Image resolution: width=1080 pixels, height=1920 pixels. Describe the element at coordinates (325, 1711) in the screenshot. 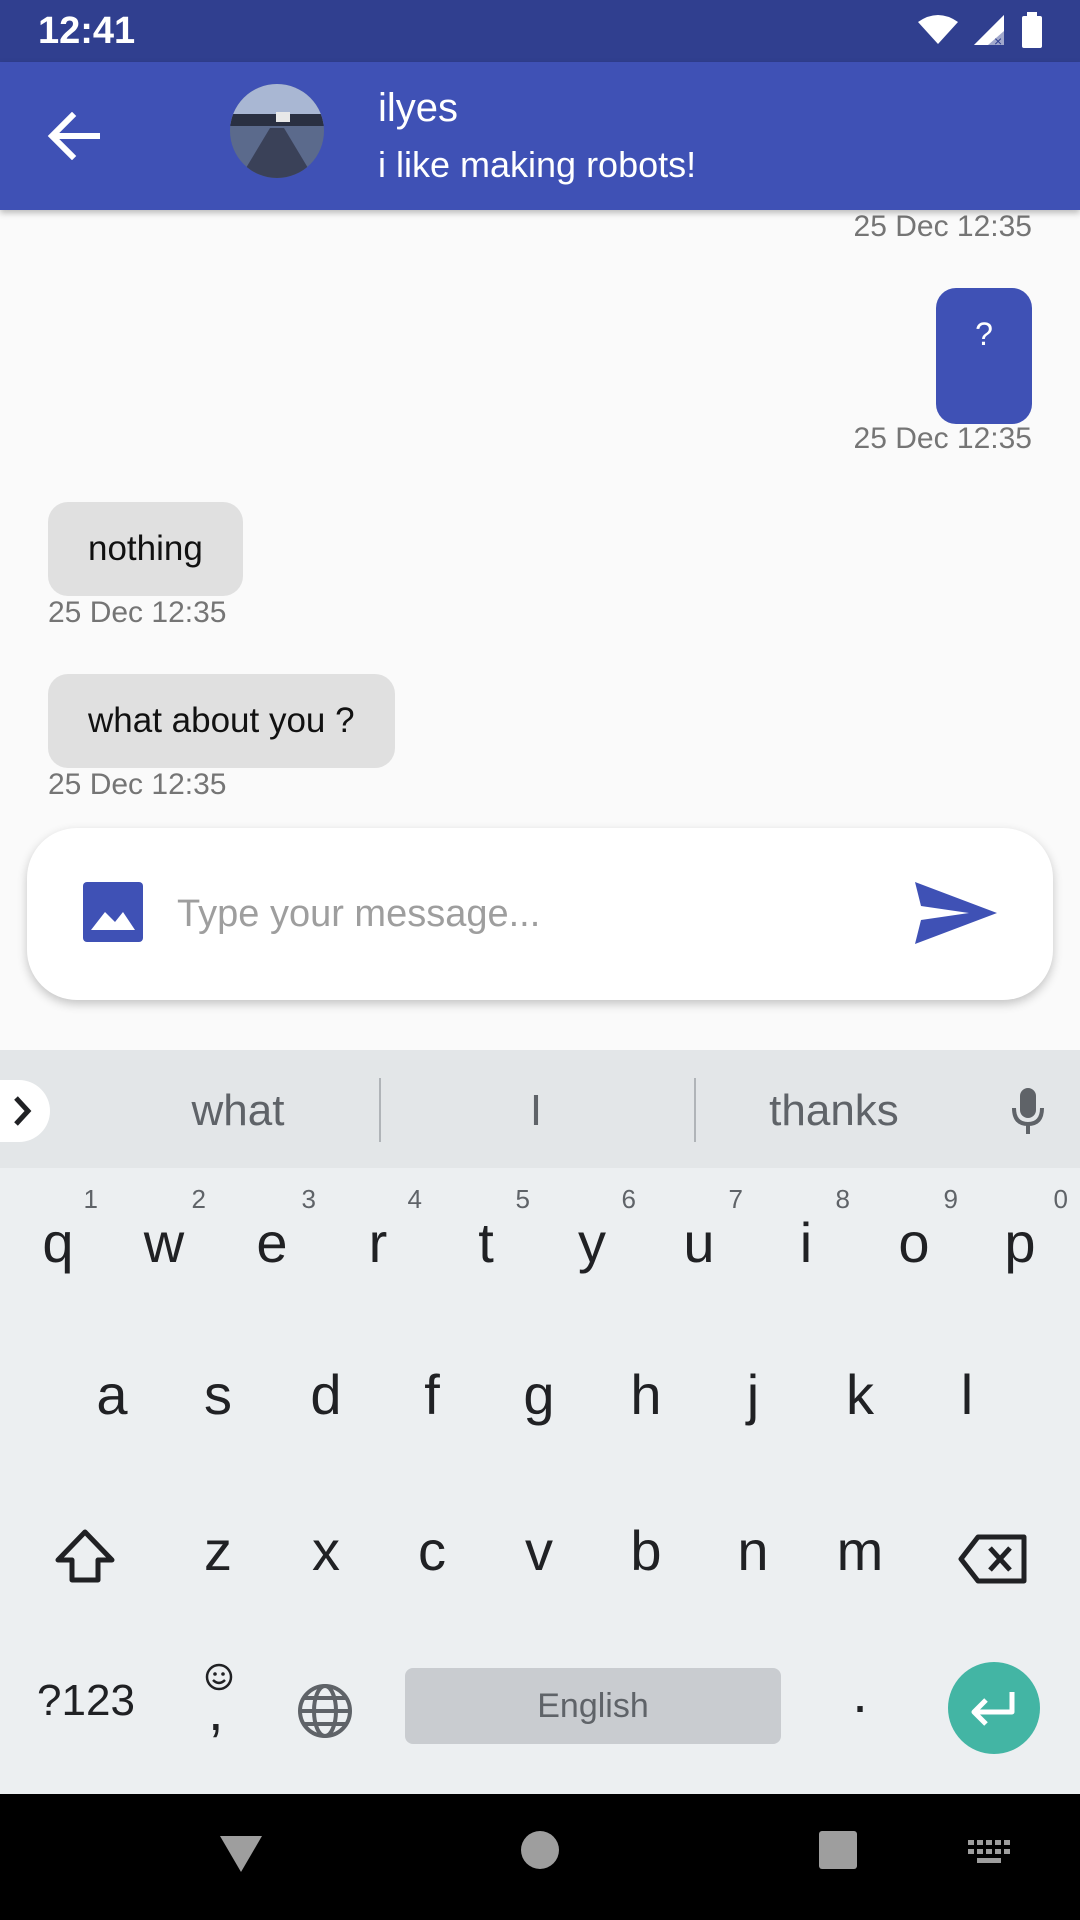

I see `globe-icon` at that location.